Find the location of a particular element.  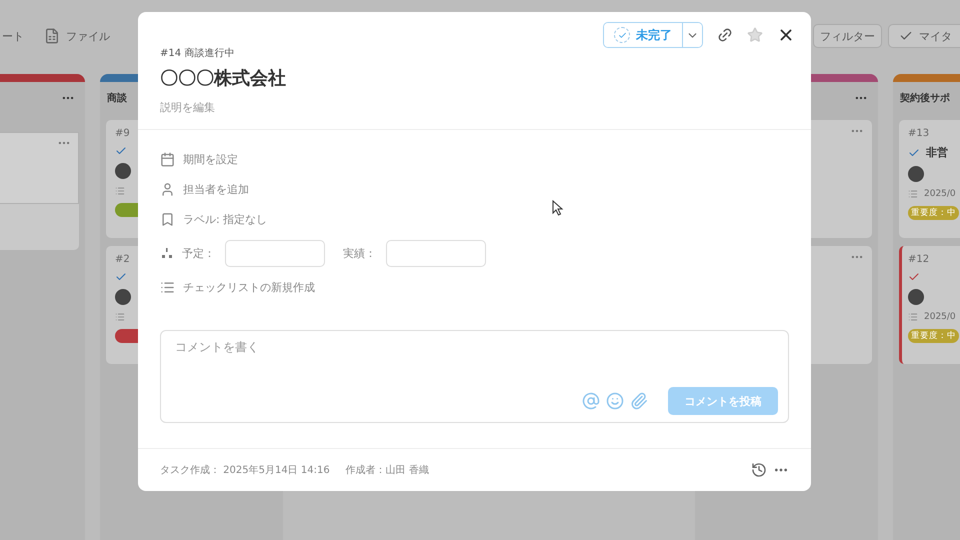

task-card: #13 非営 2025/0 重要度：中 is located at coordinates (929, 179).